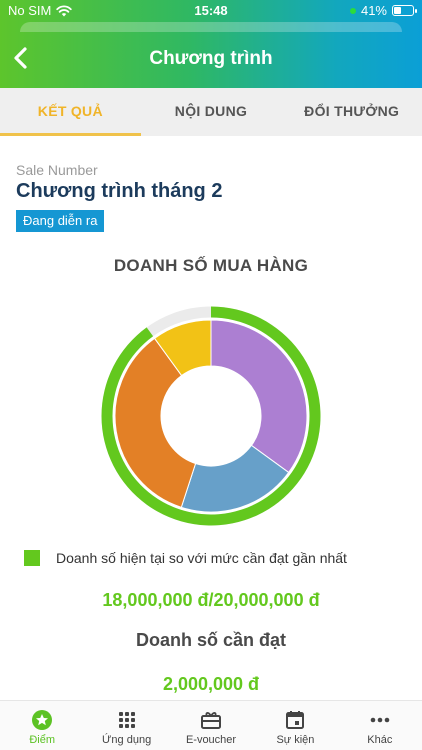 The height and width of the screenshot is (750, 422). I want to click on status-badge: Đang diễn ra, so click(60, 221).